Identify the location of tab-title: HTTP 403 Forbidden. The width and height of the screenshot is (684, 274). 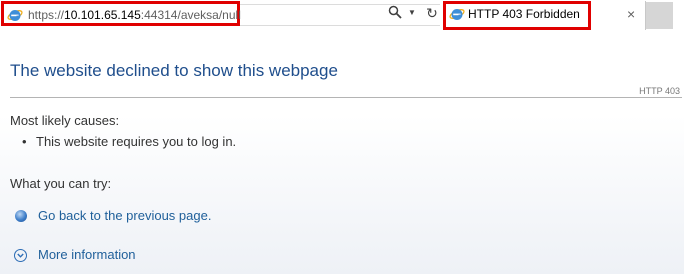
(524, 14).